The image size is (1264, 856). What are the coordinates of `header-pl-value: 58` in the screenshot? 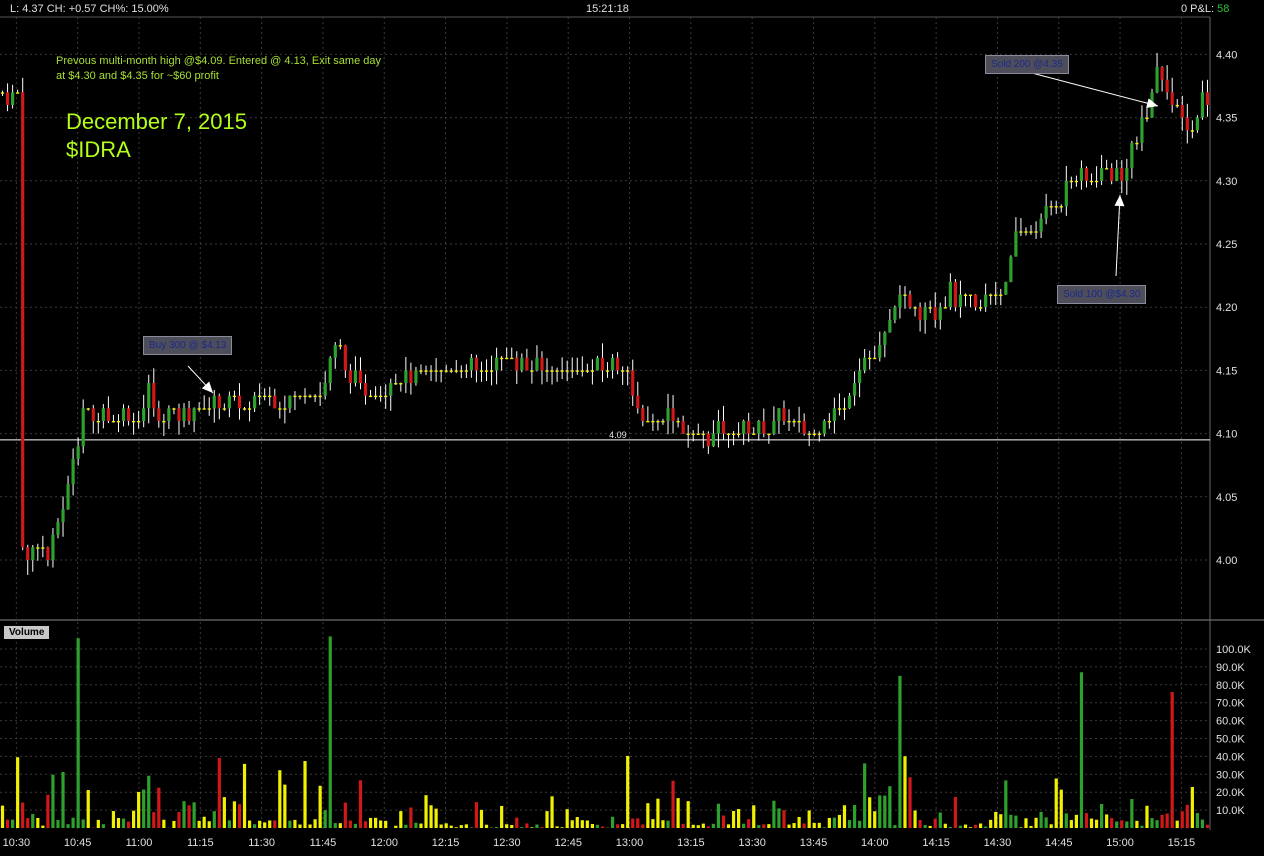 It's located at (1223, 9).